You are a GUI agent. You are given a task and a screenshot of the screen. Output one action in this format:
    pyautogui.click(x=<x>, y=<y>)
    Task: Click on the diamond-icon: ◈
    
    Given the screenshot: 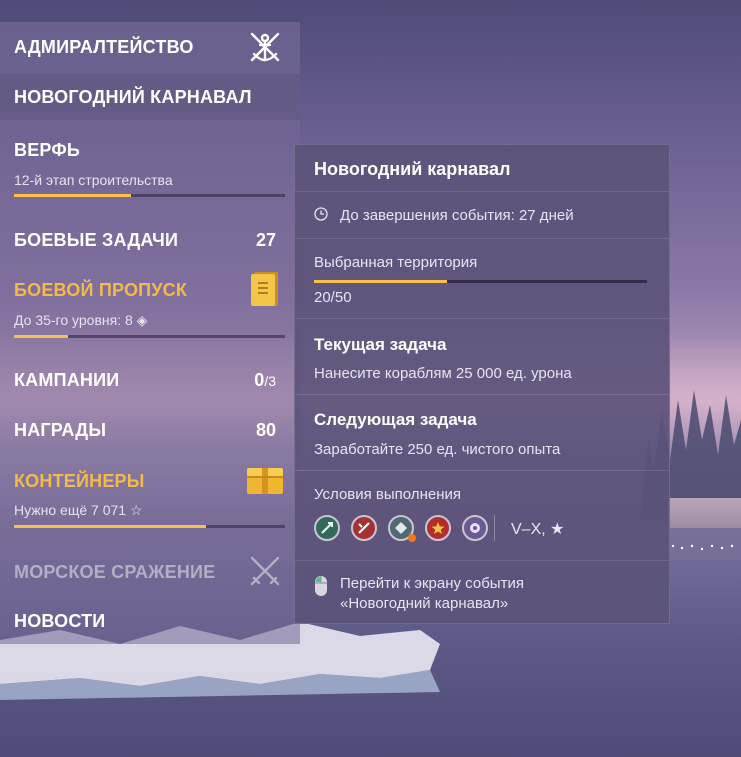 What is the action you would take?
    pyautogui.click(x=140, y=320)
    